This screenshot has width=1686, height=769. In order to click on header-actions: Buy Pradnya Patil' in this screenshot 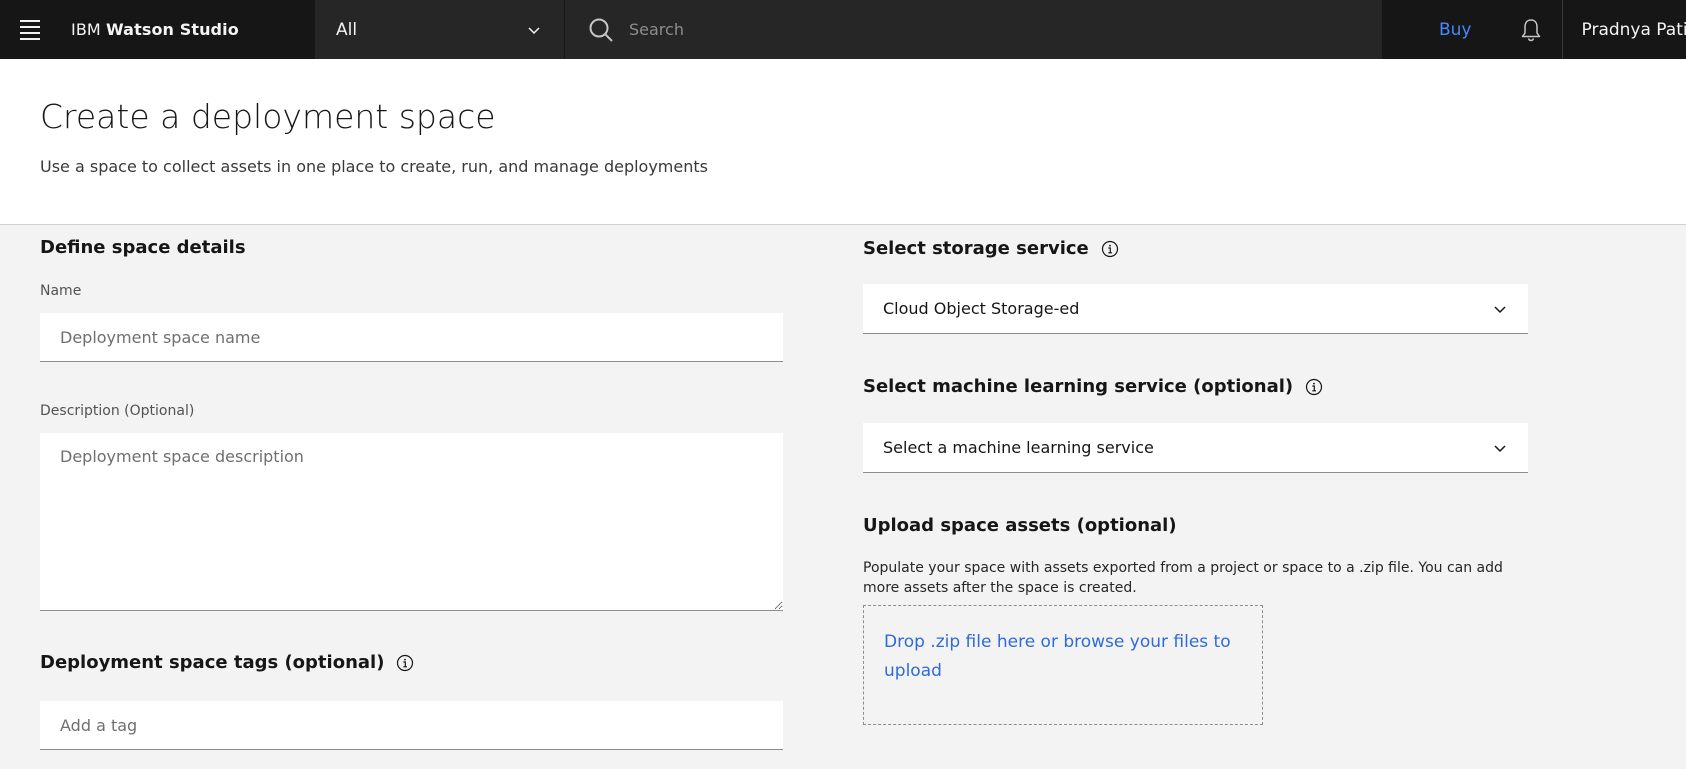, I will do `click(1534, 29)`.